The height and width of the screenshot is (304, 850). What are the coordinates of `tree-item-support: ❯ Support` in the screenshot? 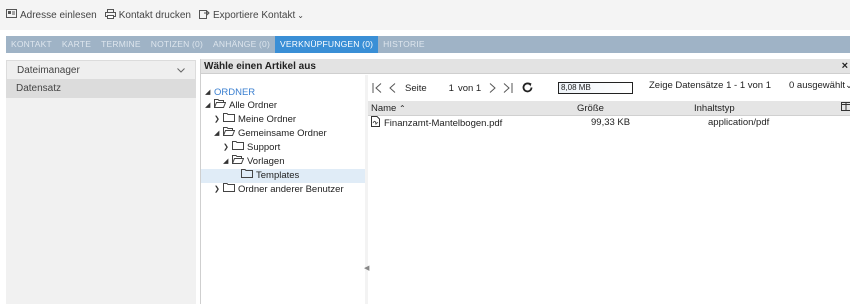 It's located at (251, 148).